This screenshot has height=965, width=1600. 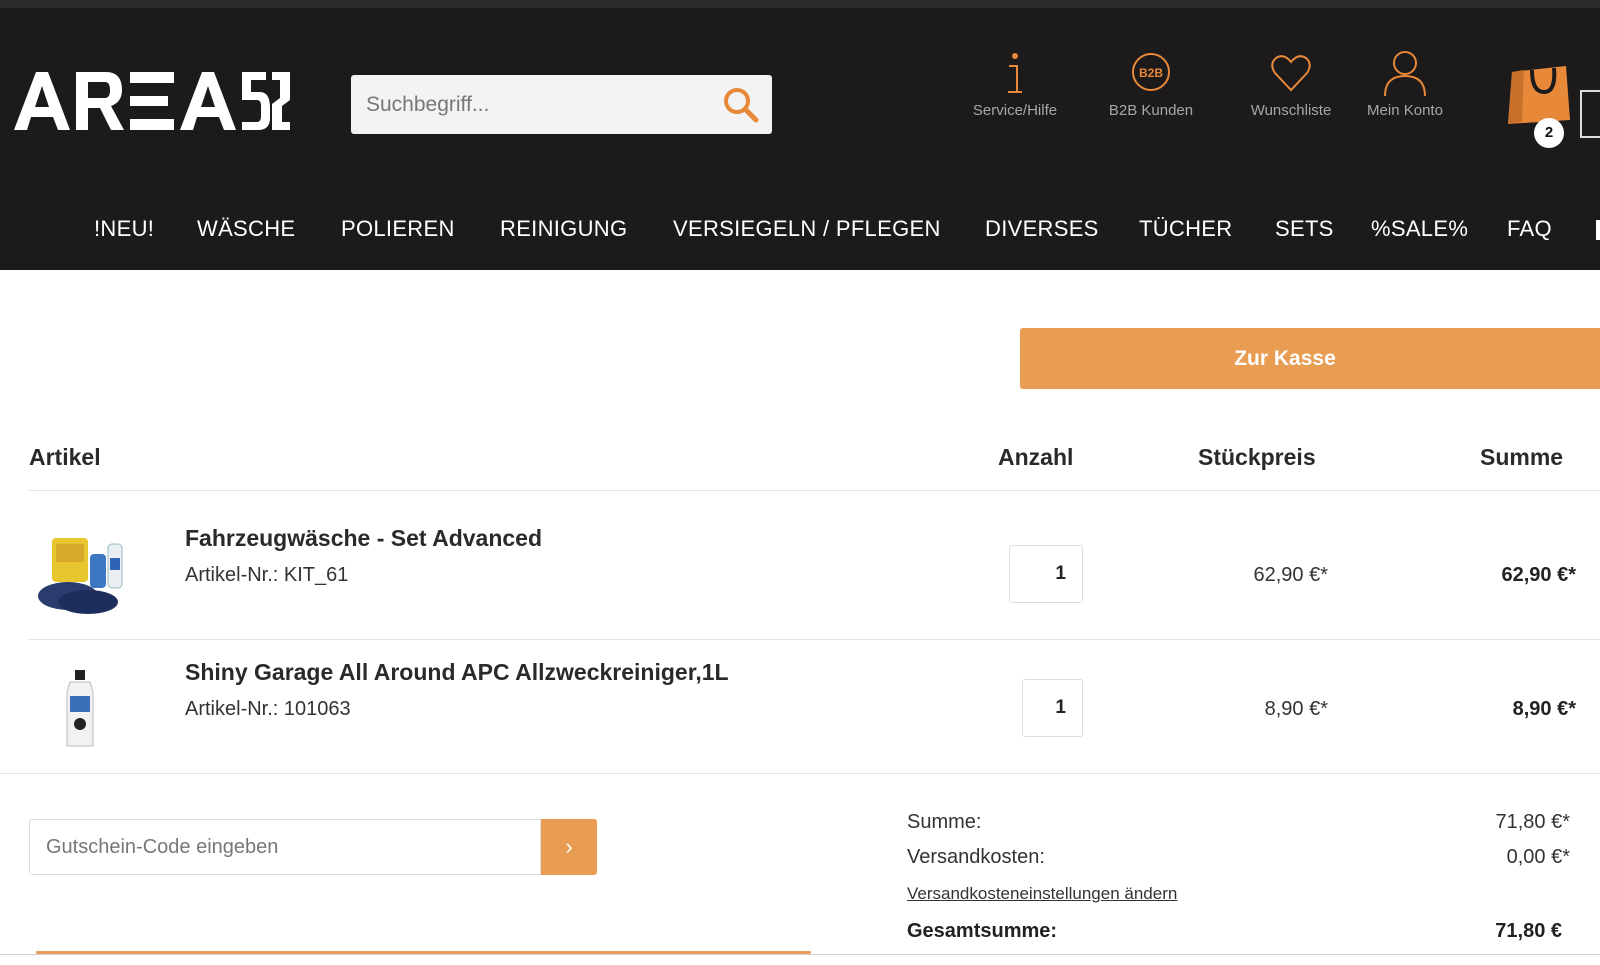 I want to click on wishlist-link: Wunschliste, so click(x=1291, y=83).